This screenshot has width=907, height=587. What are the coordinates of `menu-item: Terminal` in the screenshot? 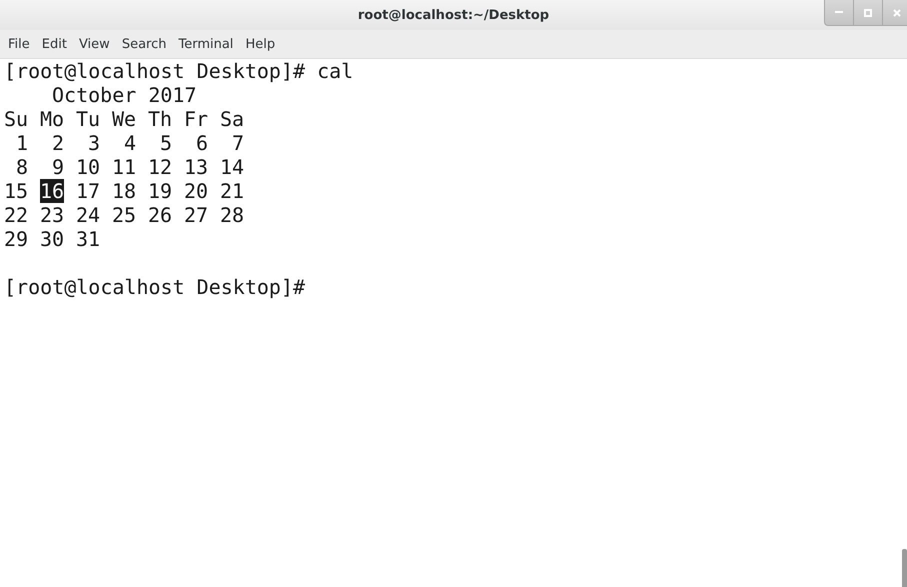 It's located at (206, 44).